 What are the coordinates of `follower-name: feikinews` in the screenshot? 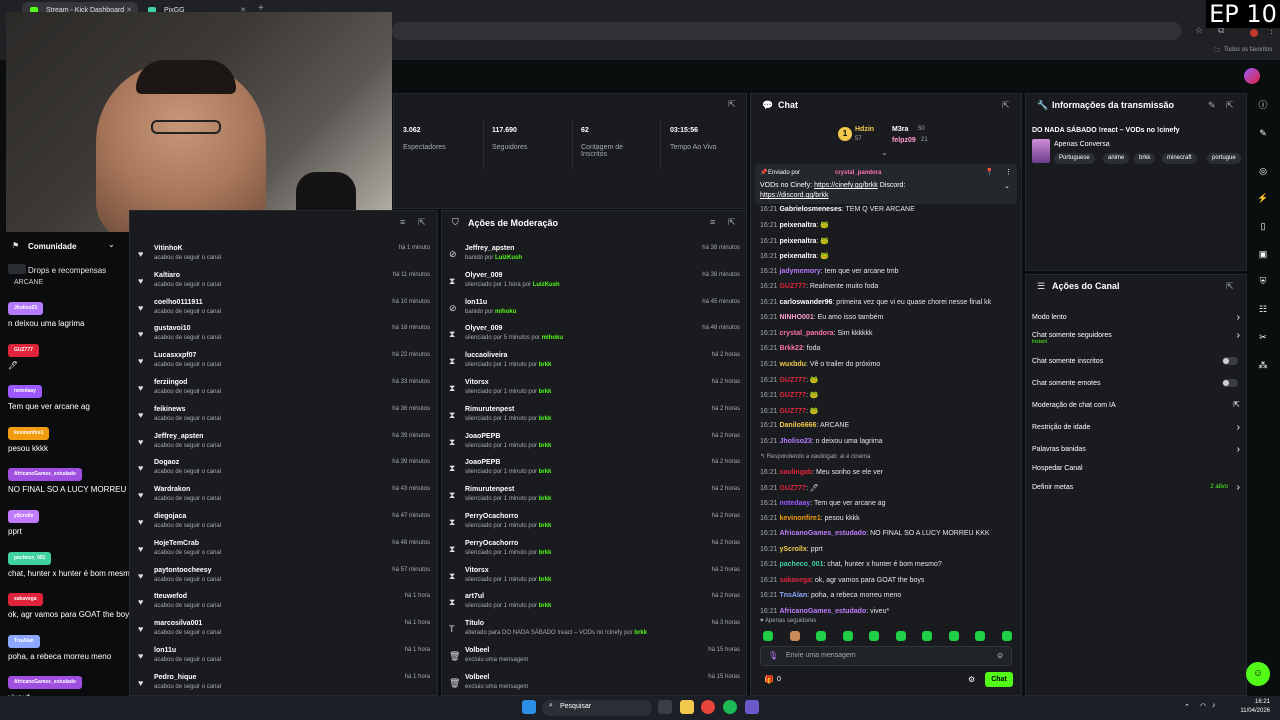 It's located at (170, 409).